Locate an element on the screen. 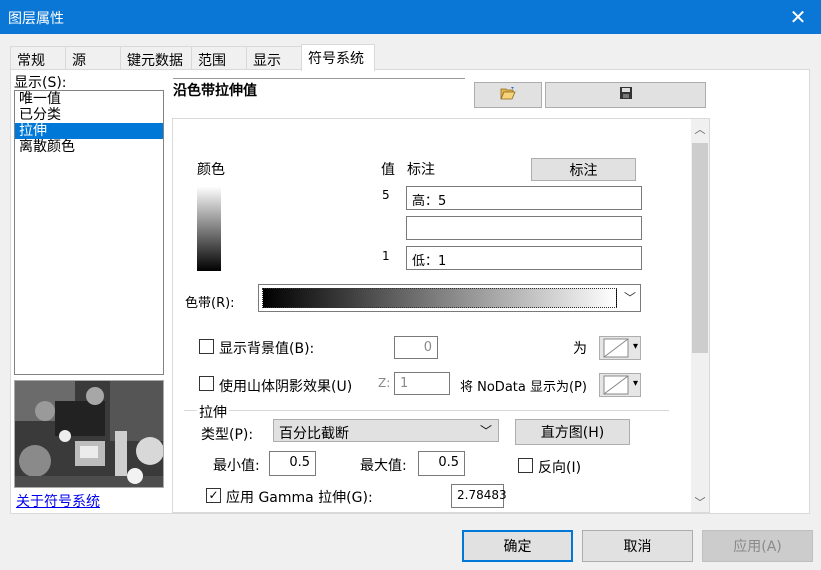 Image resolution: width=821 pixels, height=570 pixels. apply-button: 应用(A) is located at coordinates (757, 546).